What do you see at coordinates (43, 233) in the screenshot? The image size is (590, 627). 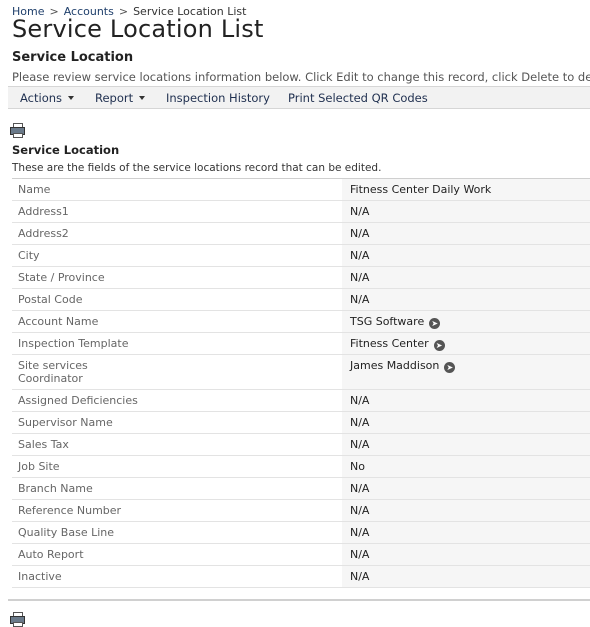 I see `field-label: Address2` at bounding box center [43, 233].